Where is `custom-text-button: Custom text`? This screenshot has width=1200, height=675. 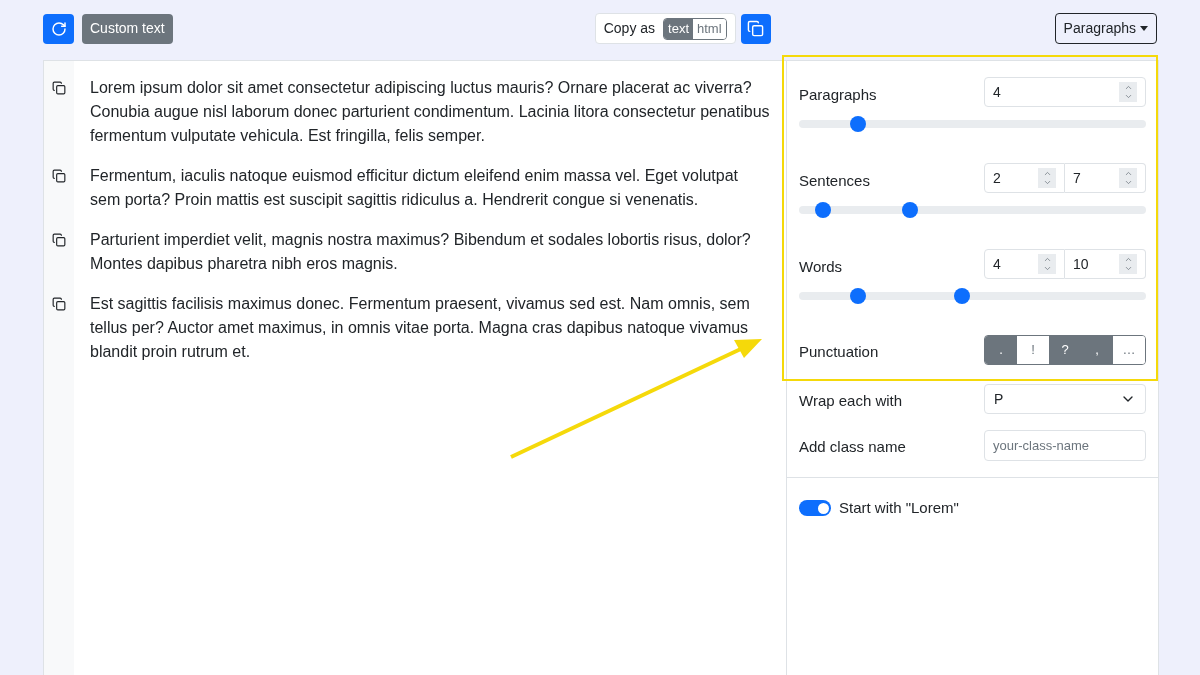
custom-text-button: Custom text is located at coordinates (127, 28).